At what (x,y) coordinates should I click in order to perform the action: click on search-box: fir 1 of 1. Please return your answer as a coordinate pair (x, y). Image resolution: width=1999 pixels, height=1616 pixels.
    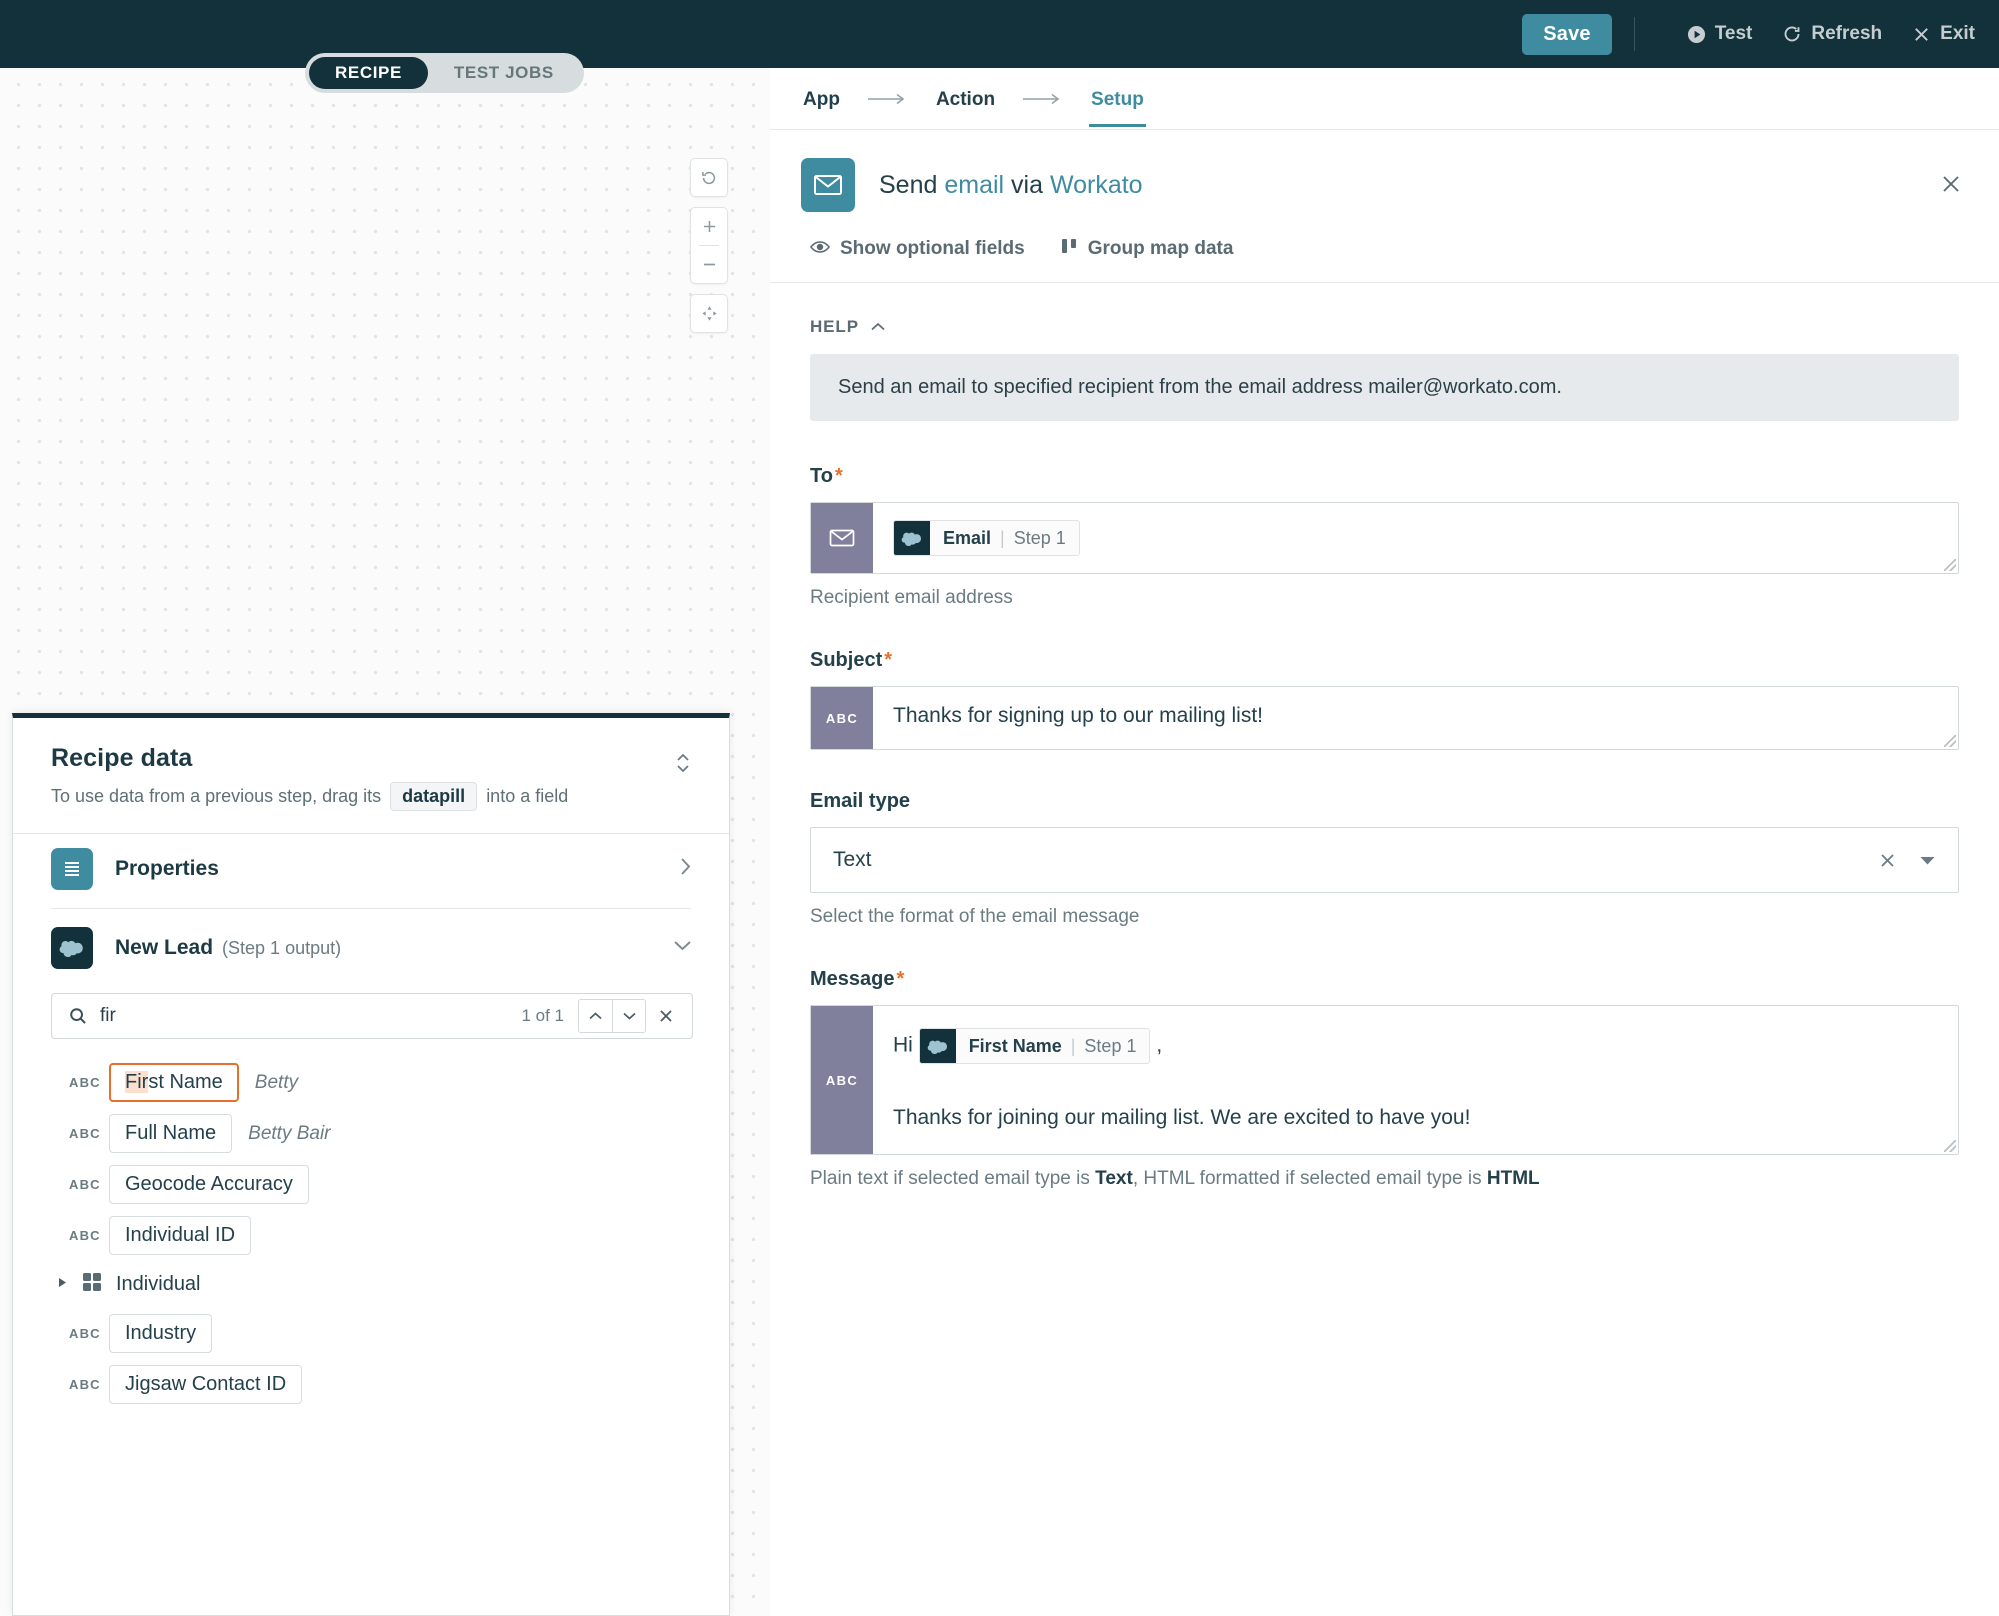
    Looking at the image, I should click on (372, 1016).